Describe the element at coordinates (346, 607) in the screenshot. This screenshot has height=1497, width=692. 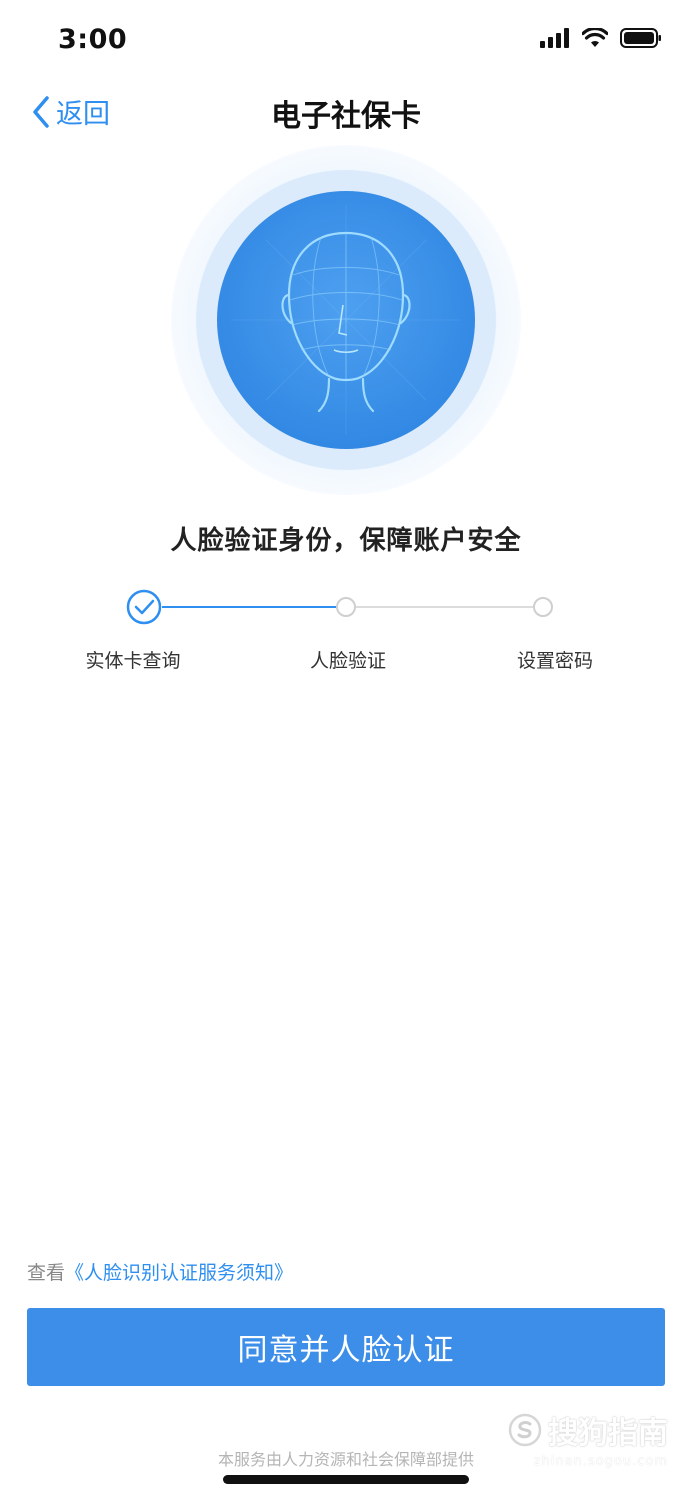
I see `step-2-dot-icon` at that location.